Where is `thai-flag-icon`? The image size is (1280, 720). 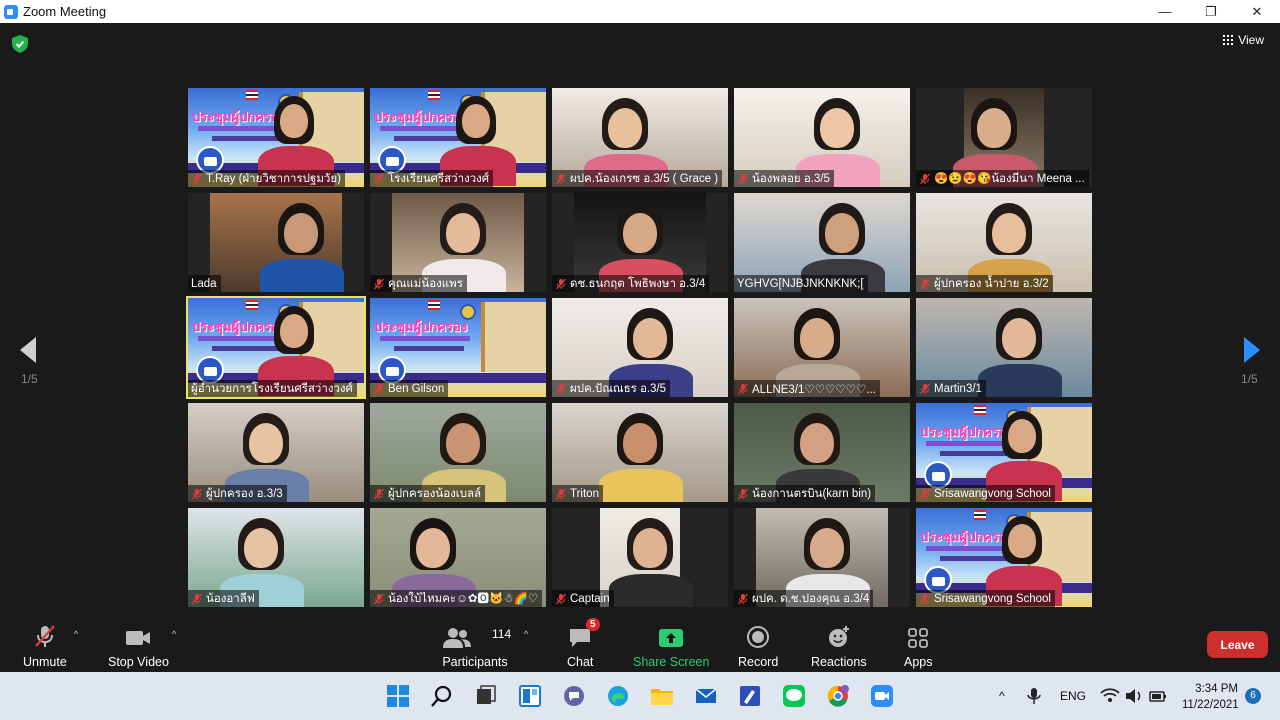 thai-flag-icon is located at coordinates (252, 305).